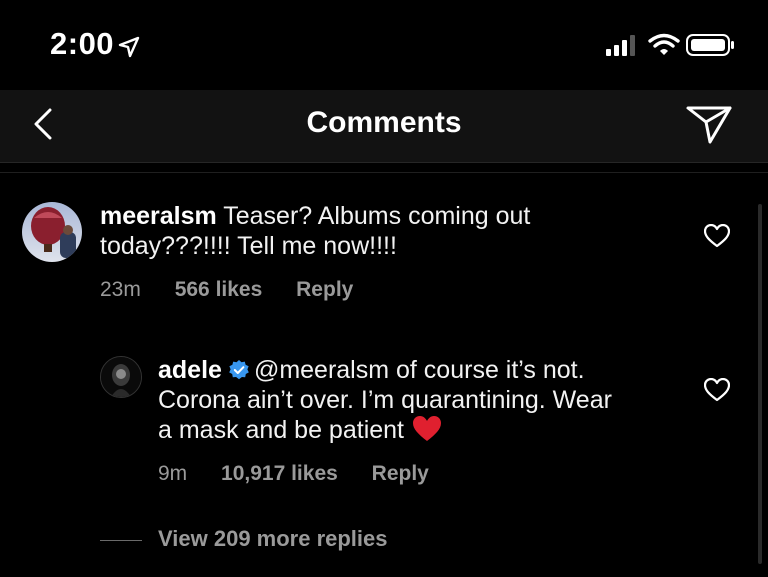  Describe the element at coordinates (173, 473) in the screenshot. I see `comment-time: 9m` at that location.